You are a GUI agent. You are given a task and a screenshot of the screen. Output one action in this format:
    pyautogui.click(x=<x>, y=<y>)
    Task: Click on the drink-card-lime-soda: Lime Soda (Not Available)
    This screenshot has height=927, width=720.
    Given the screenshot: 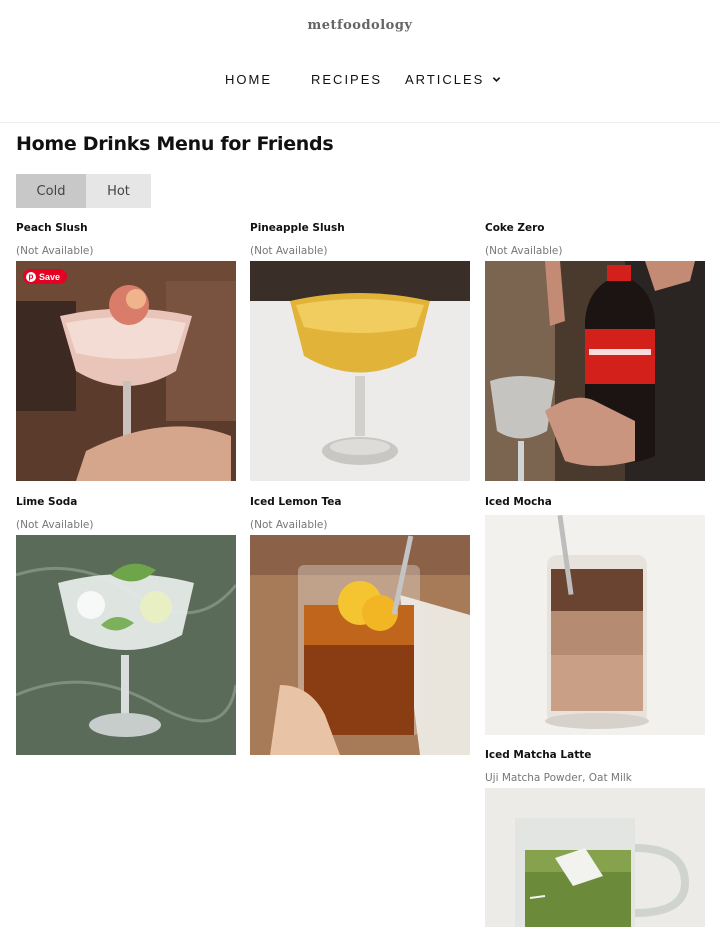 What is the action you would take?
    pyautogui.click(x=126, y=626)
    